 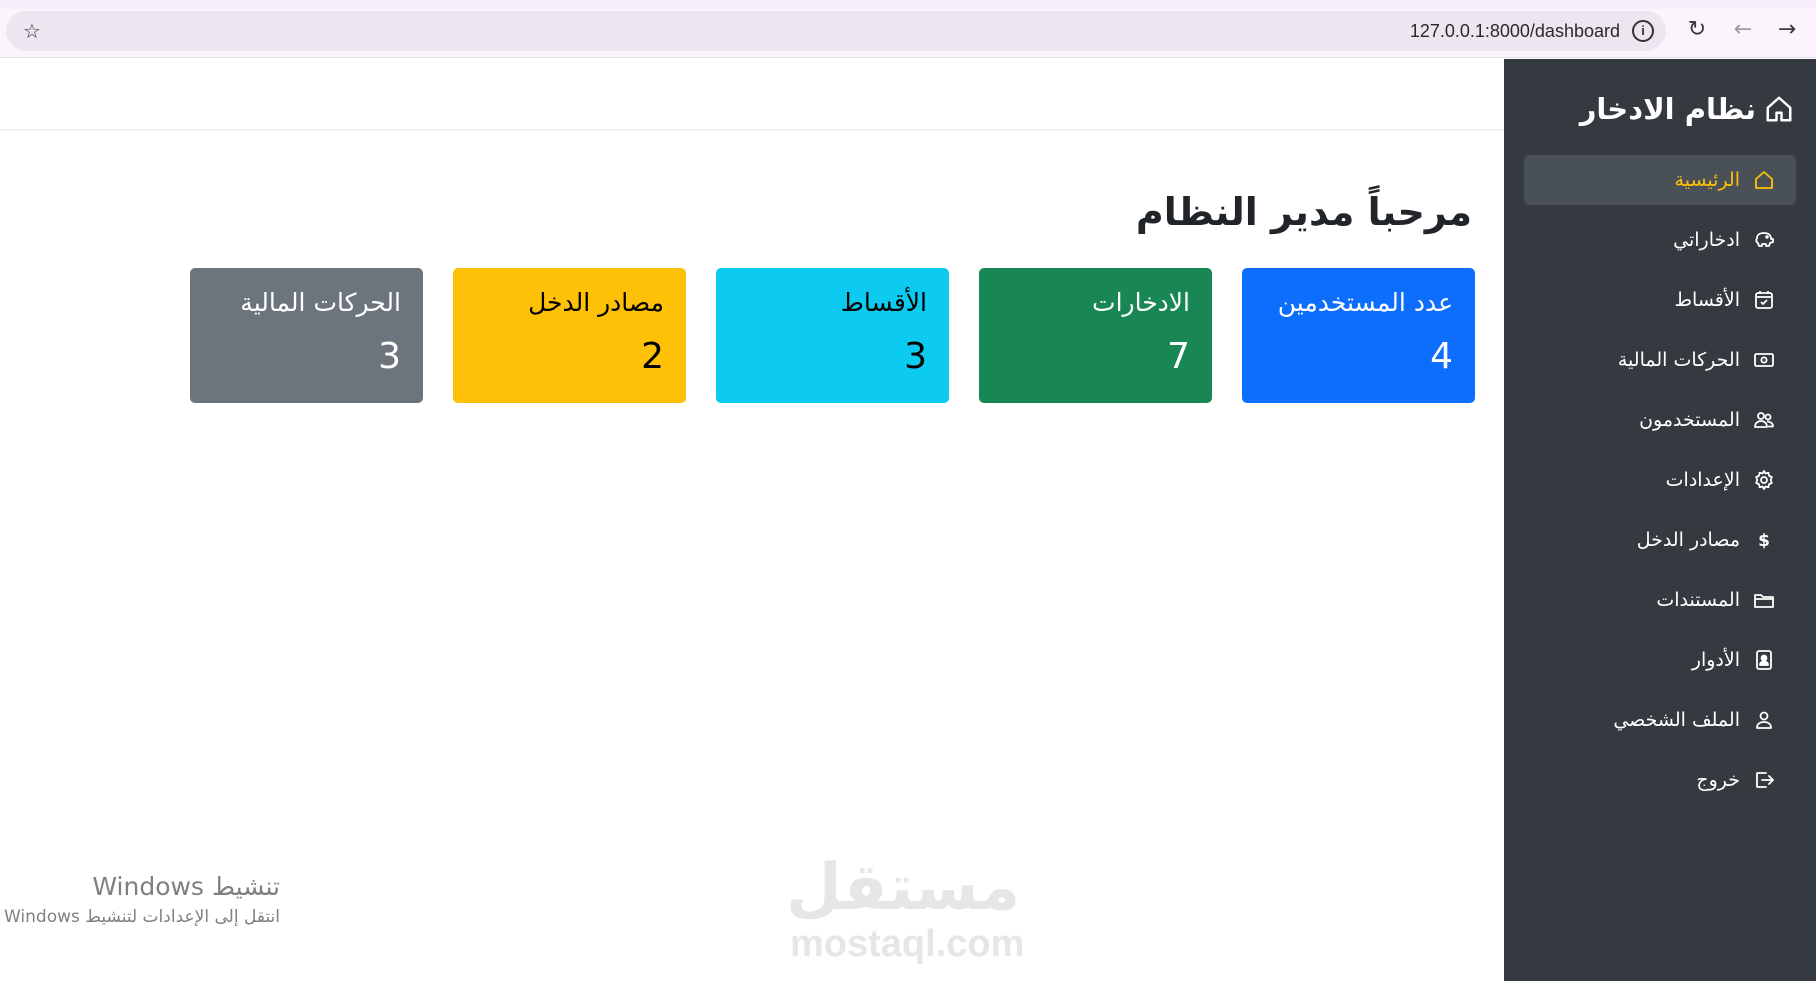 I want to click on brand: نظام الادخار, so click(x=1687, y=109).